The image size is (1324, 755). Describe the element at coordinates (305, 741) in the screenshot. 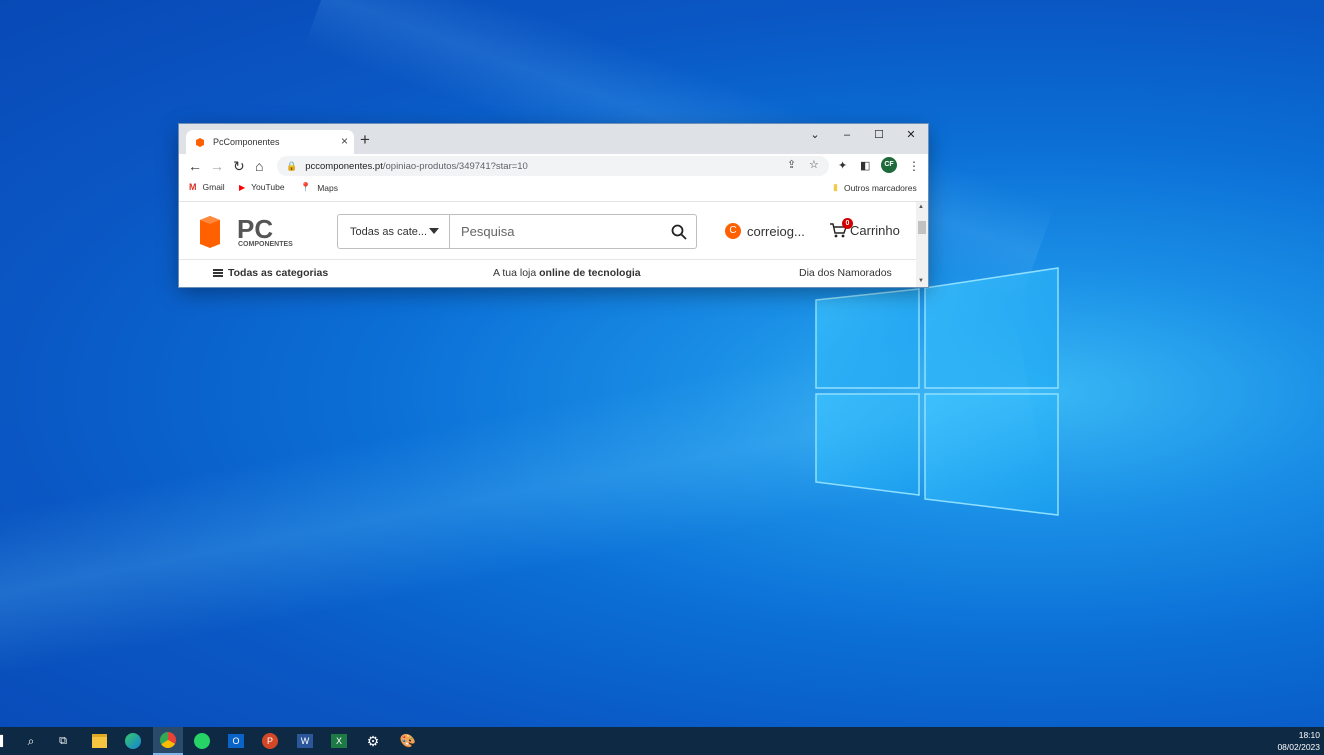

I see `word-icon: W` at that location.